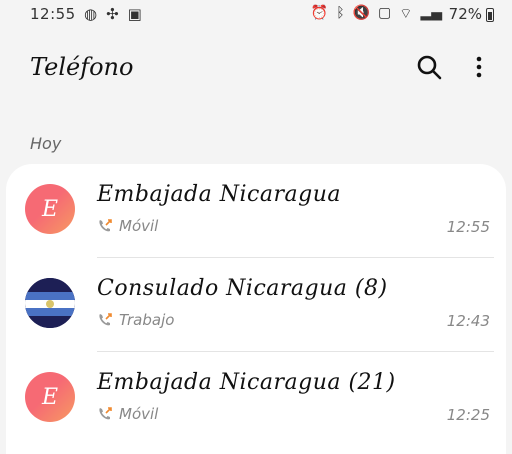 This screenshot has width=512, height=454. Describe the element at coordinates (468, 227) in the screenshot. I see `call-time: 12:55` at that location.